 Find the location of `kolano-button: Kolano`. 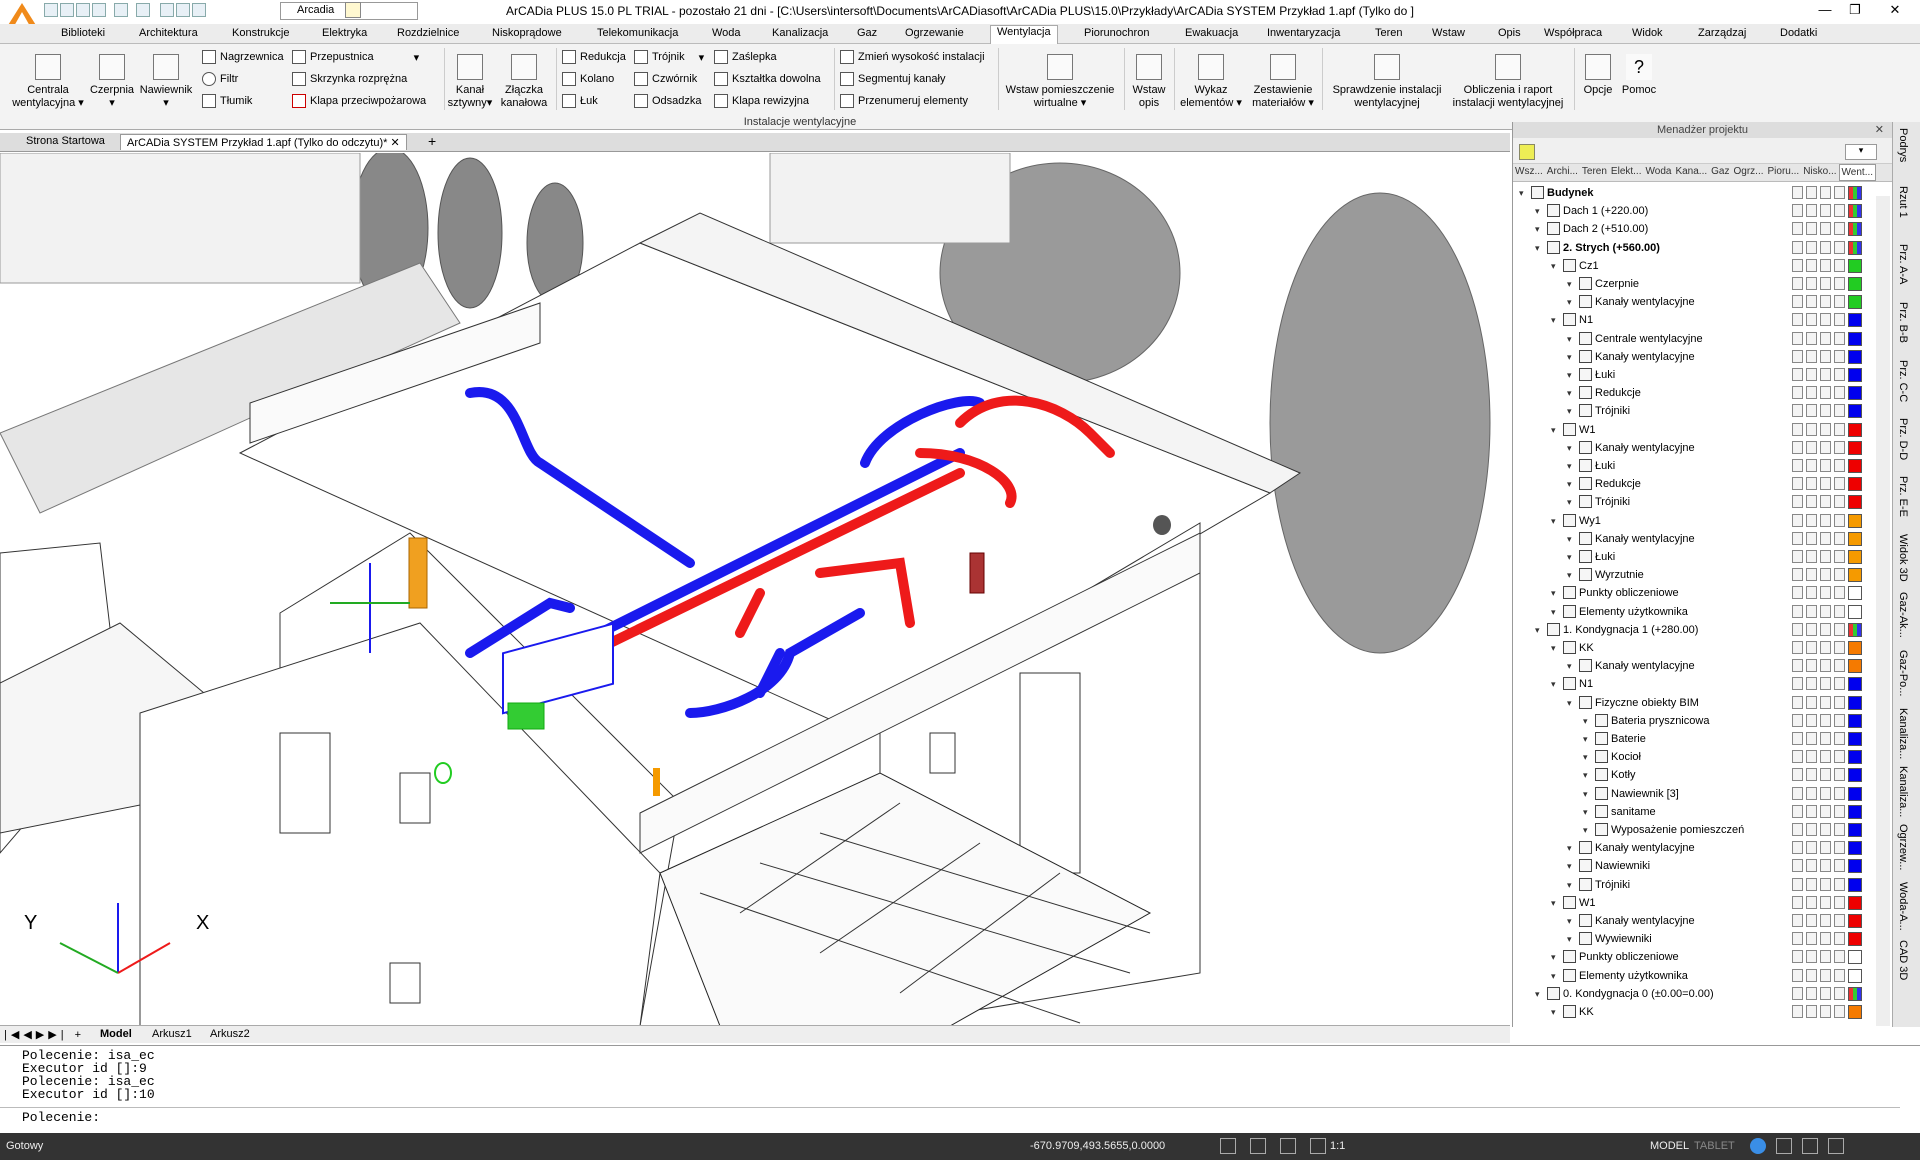

kolano-button: Kolano is located at coordinates (588, 79).